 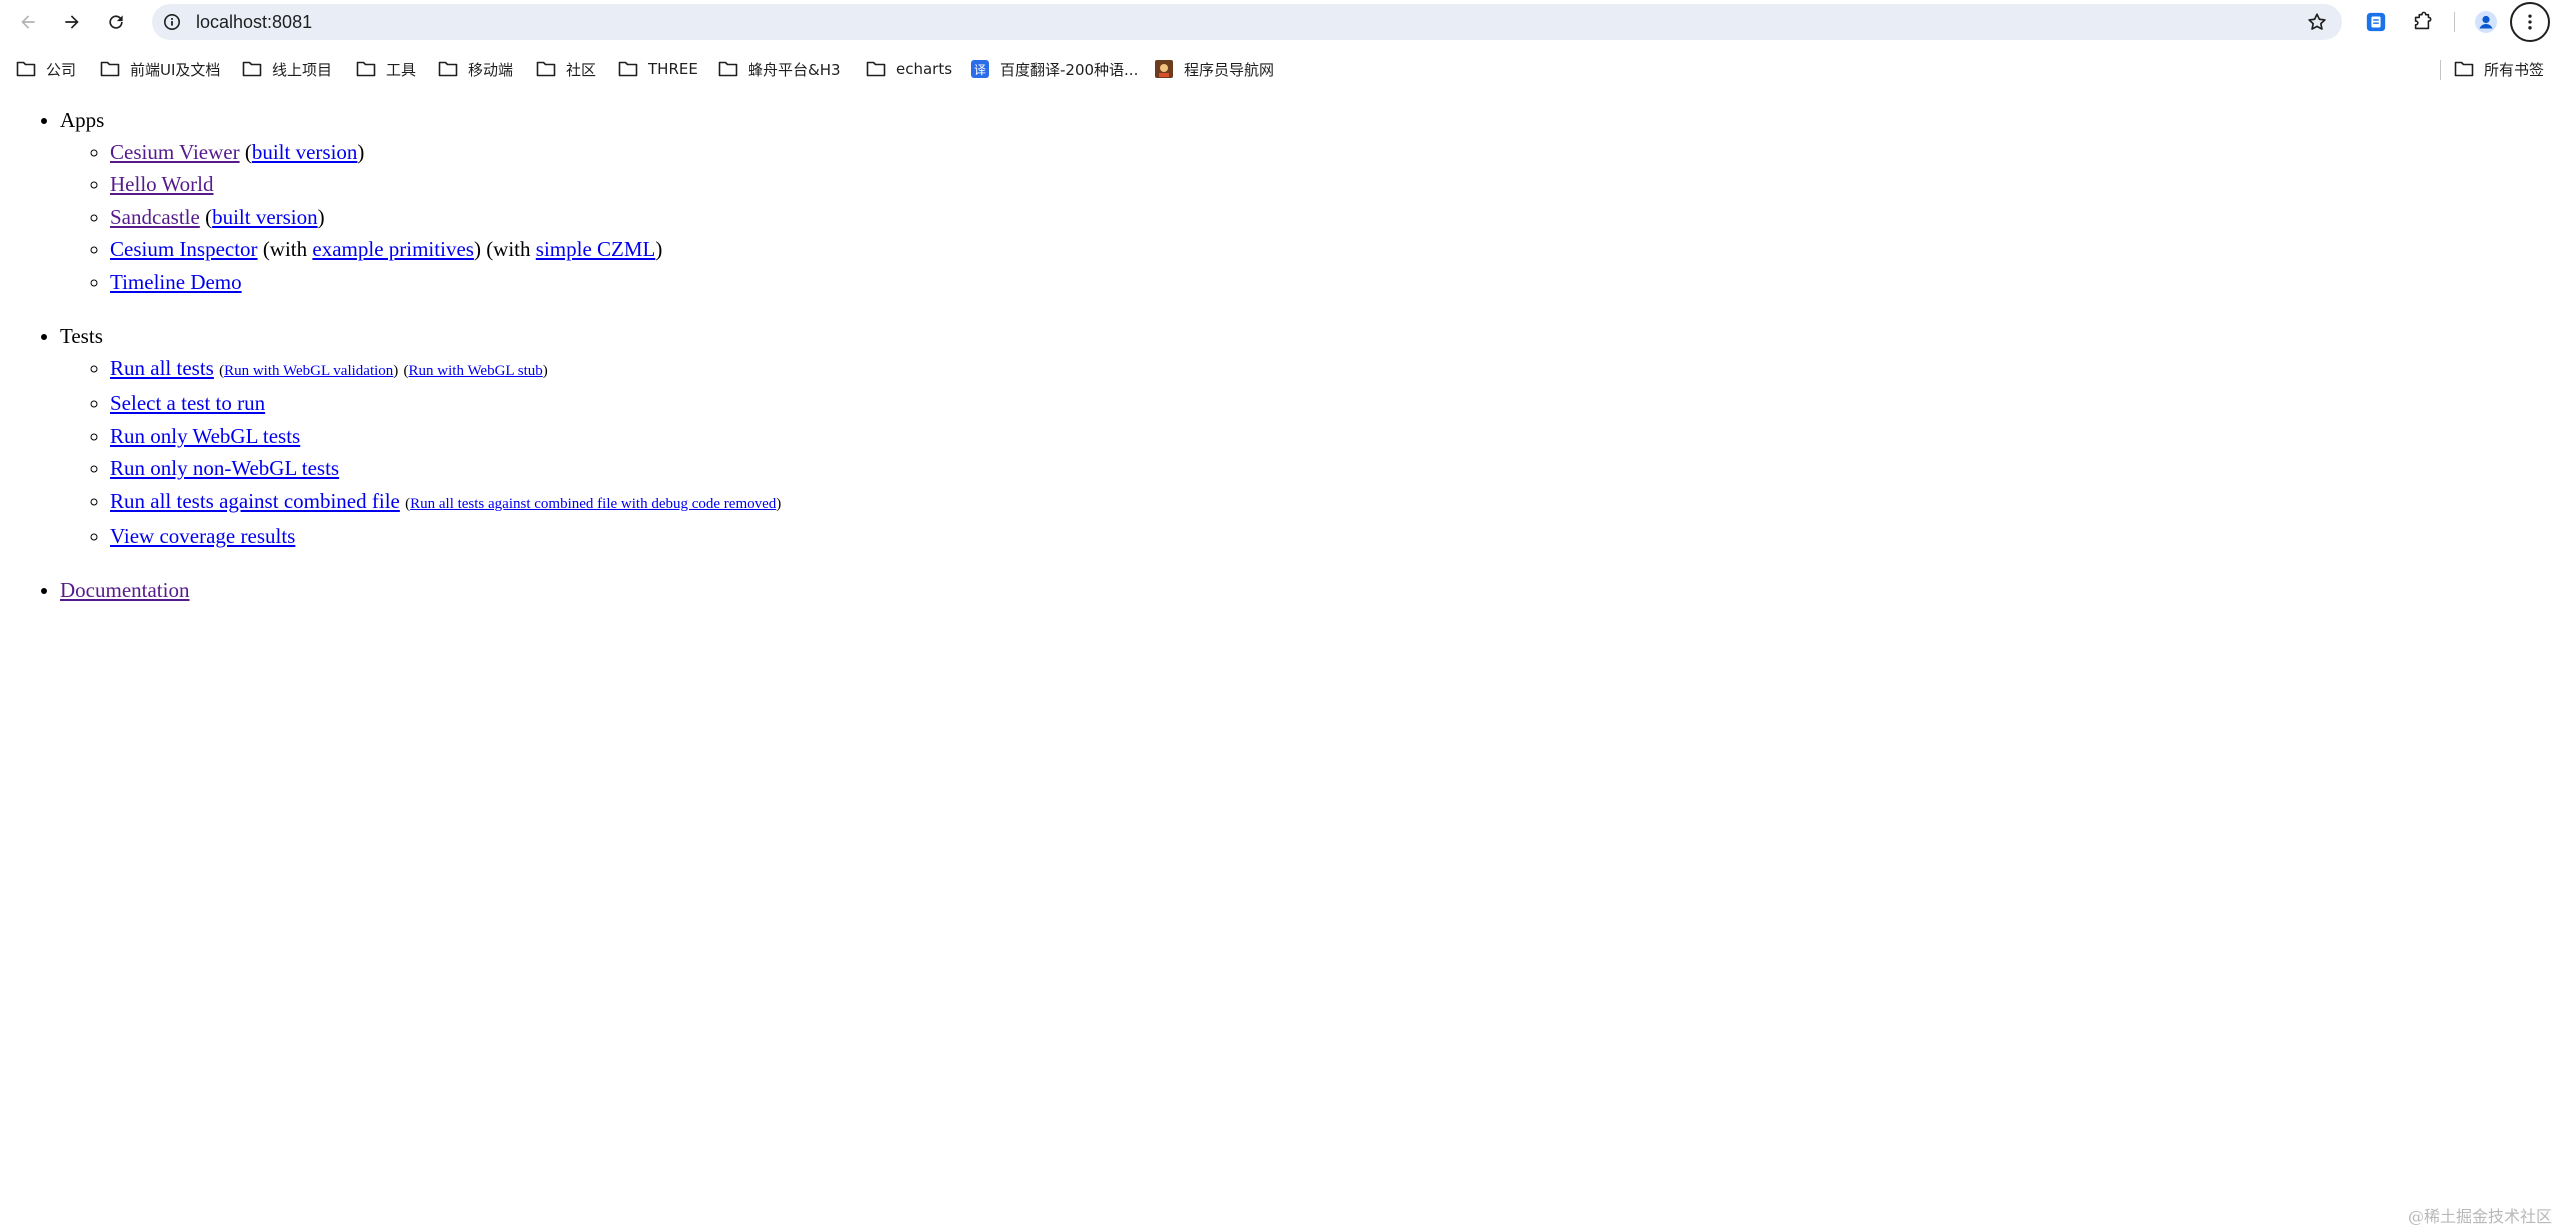 I want to click on forward-arrow-icon, so click(x=72, y=22).